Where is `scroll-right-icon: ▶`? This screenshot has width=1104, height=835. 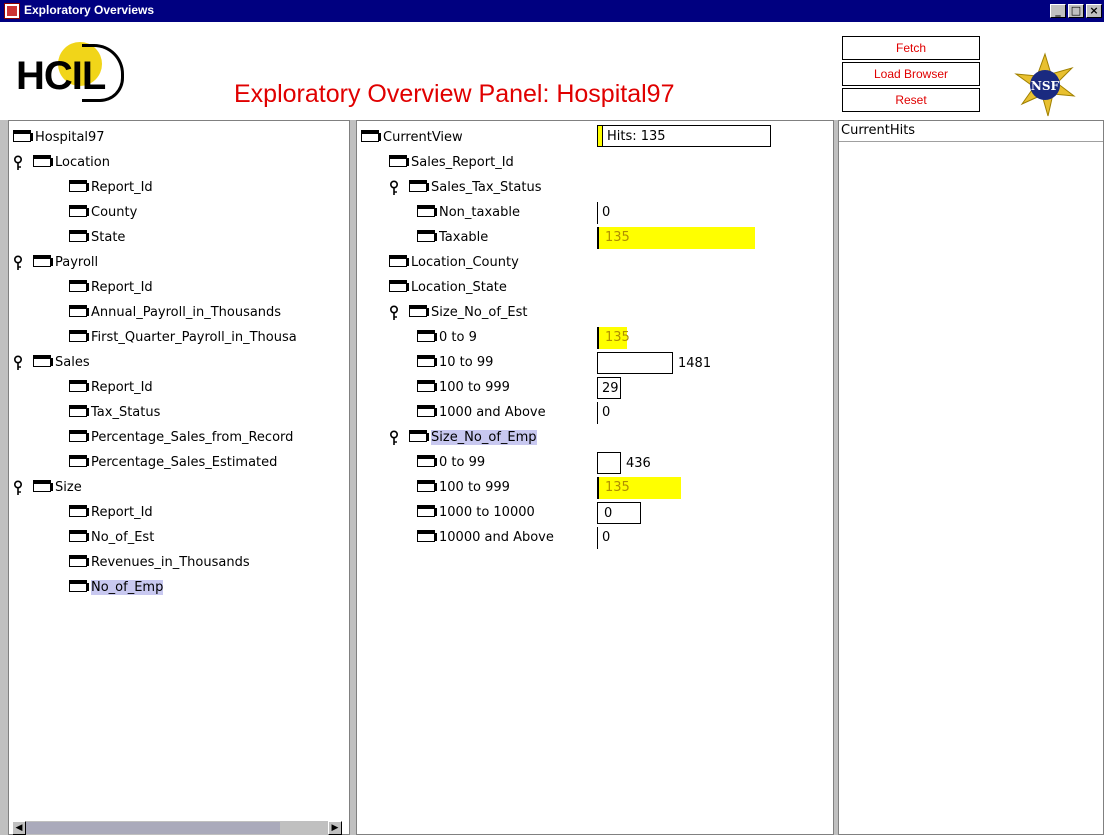
scroll-right-icon: ▶ is located at coordinates (335, 828).